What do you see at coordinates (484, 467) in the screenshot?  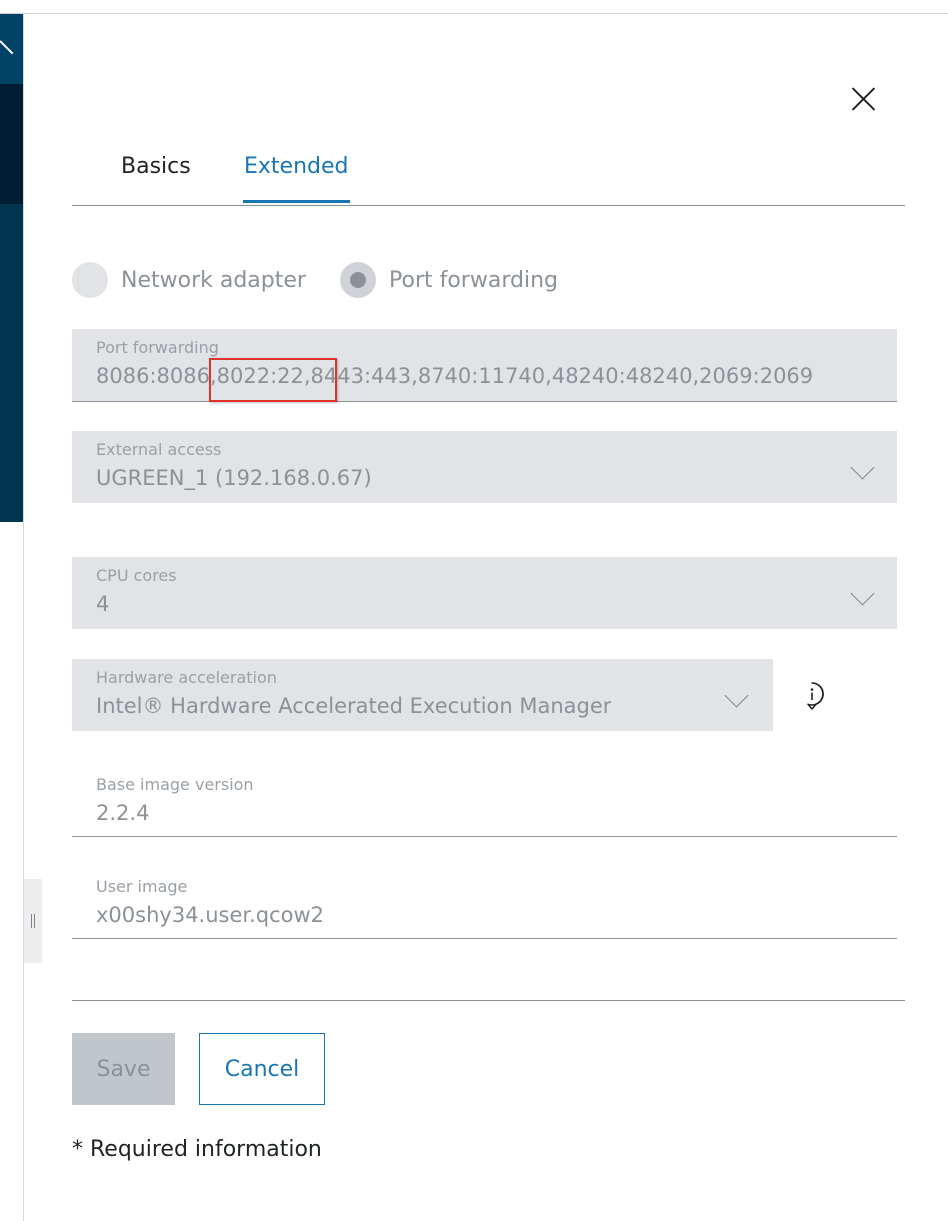 I see `external-access-select: External access UGREEN_1 (192.168.0.67)` at bounding box center [484, 467].